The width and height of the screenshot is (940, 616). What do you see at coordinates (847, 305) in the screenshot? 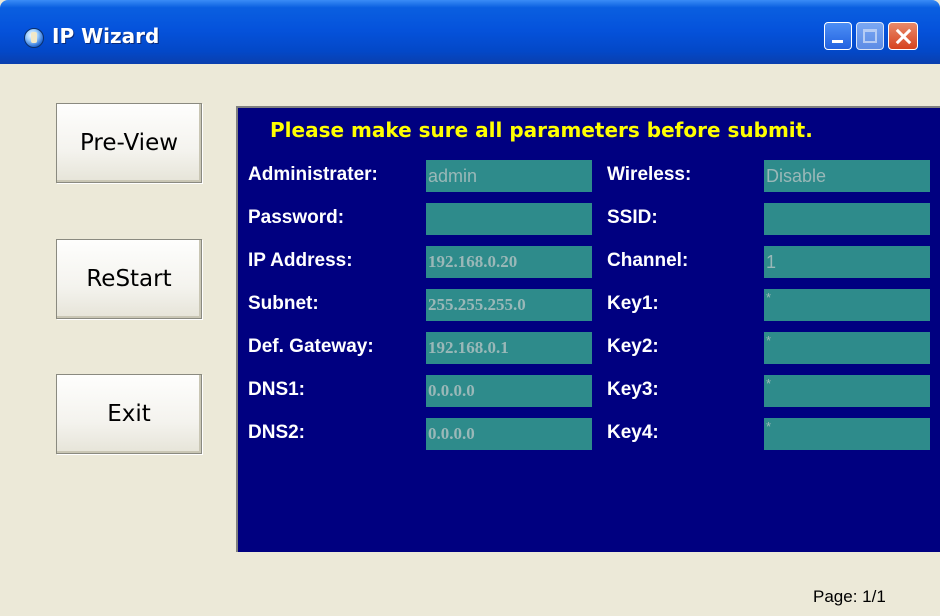
I see `key1-field: *` at bounding box center [847, 305].